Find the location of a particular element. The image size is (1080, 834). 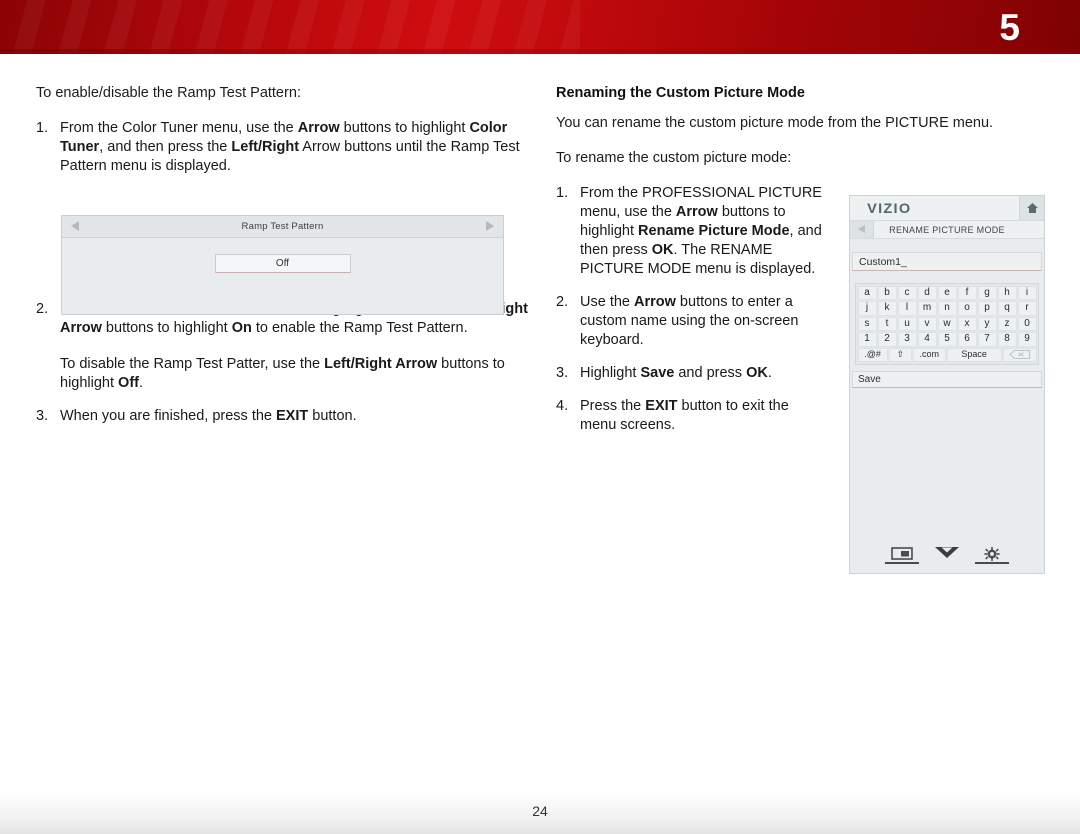

picture-icon is located at coordinates (902, 553).